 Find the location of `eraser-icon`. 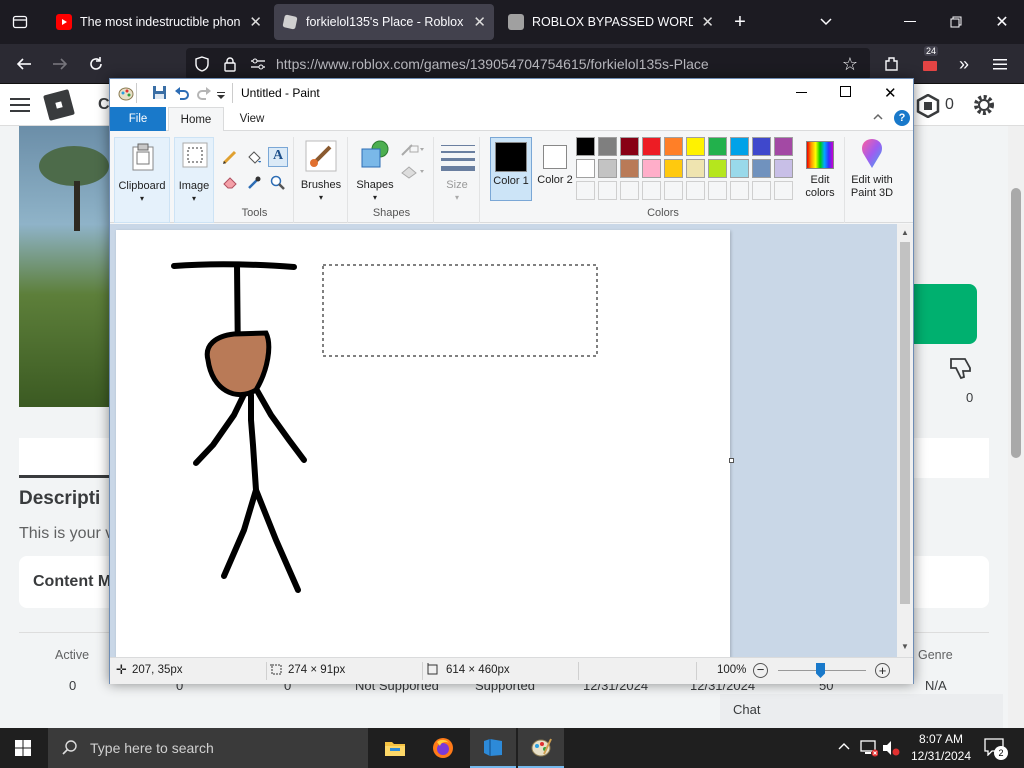

eraser-icon is located at coordinates (230, 183).